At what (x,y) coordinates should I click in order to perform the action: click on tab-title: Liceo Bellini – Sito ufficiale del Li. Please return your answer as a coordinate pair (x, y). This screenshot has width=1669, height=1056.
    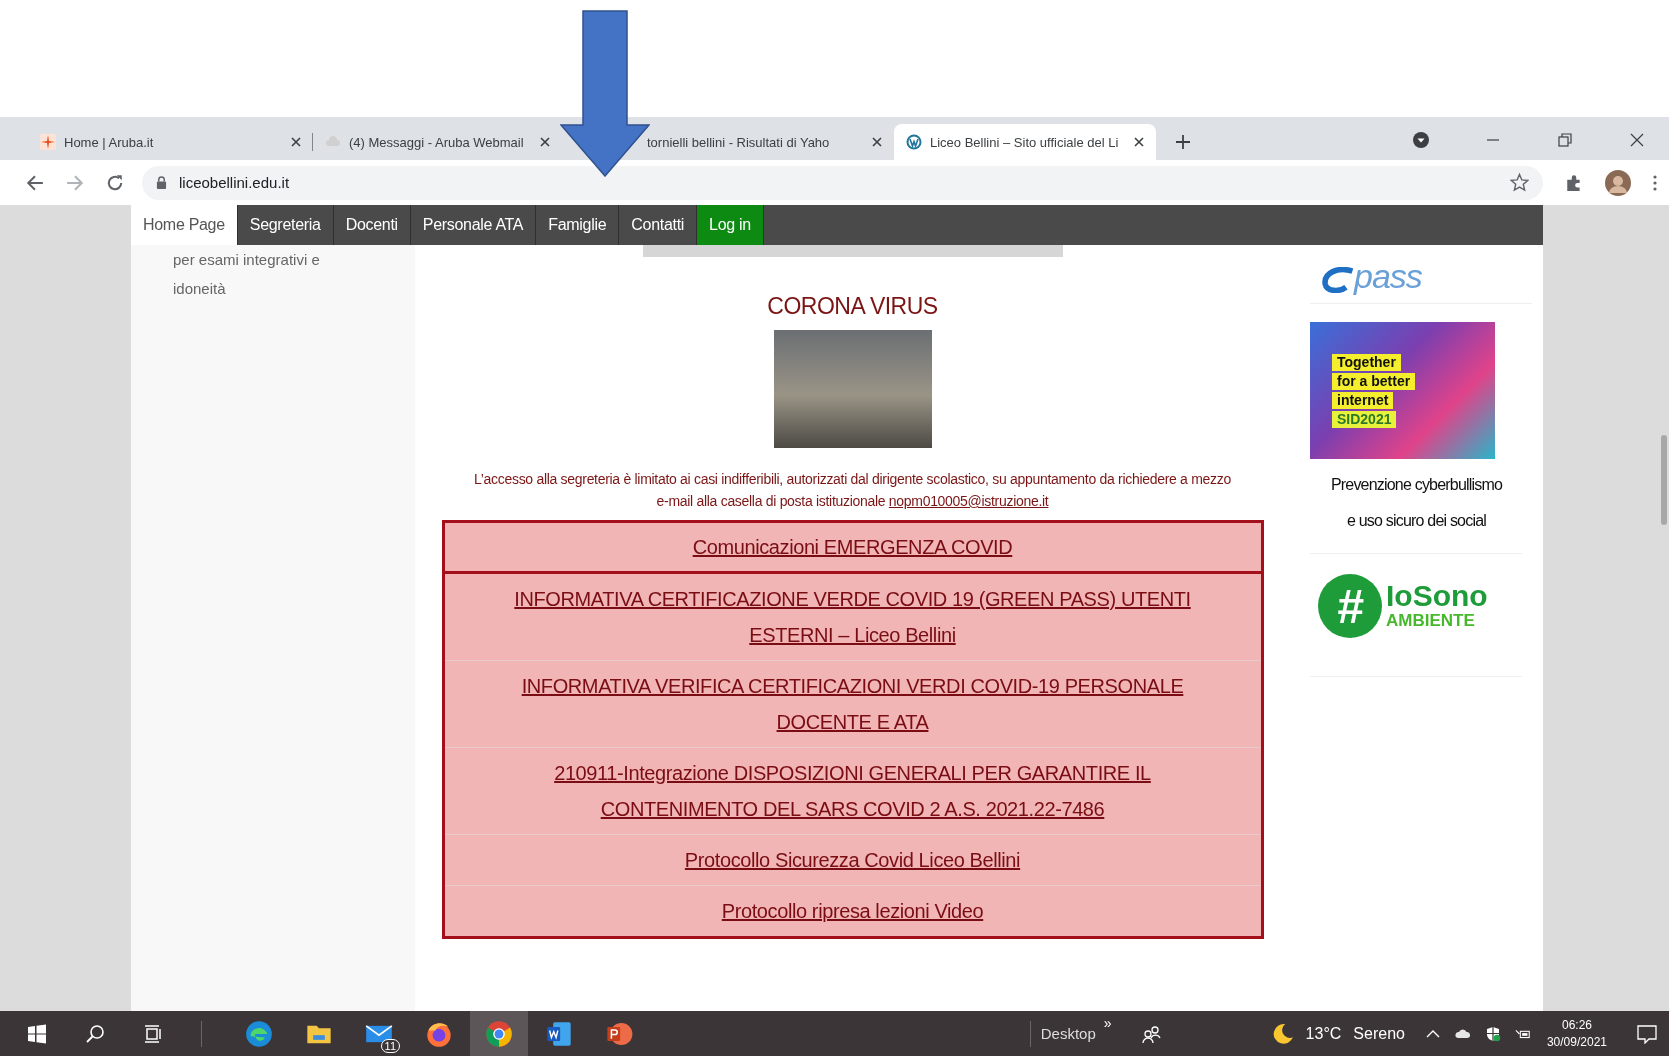
    Looking at the image, I should click on (1024, 142).